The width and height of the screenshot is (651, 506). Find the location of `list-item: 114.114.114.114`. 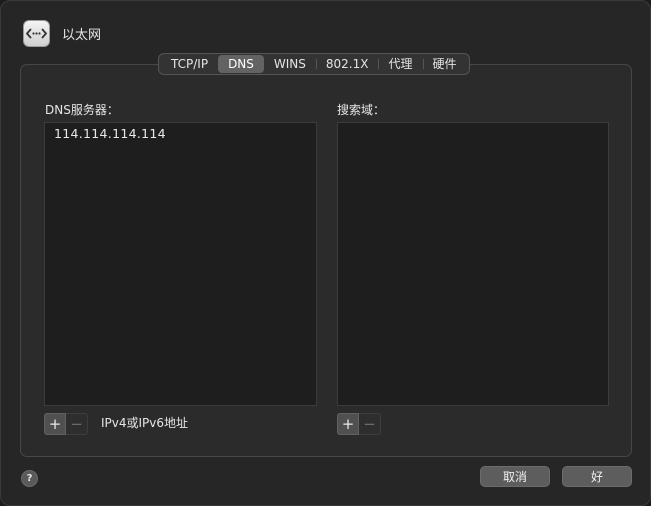

list-item: 114.114.114.114 is located at coordinates (180, 132).